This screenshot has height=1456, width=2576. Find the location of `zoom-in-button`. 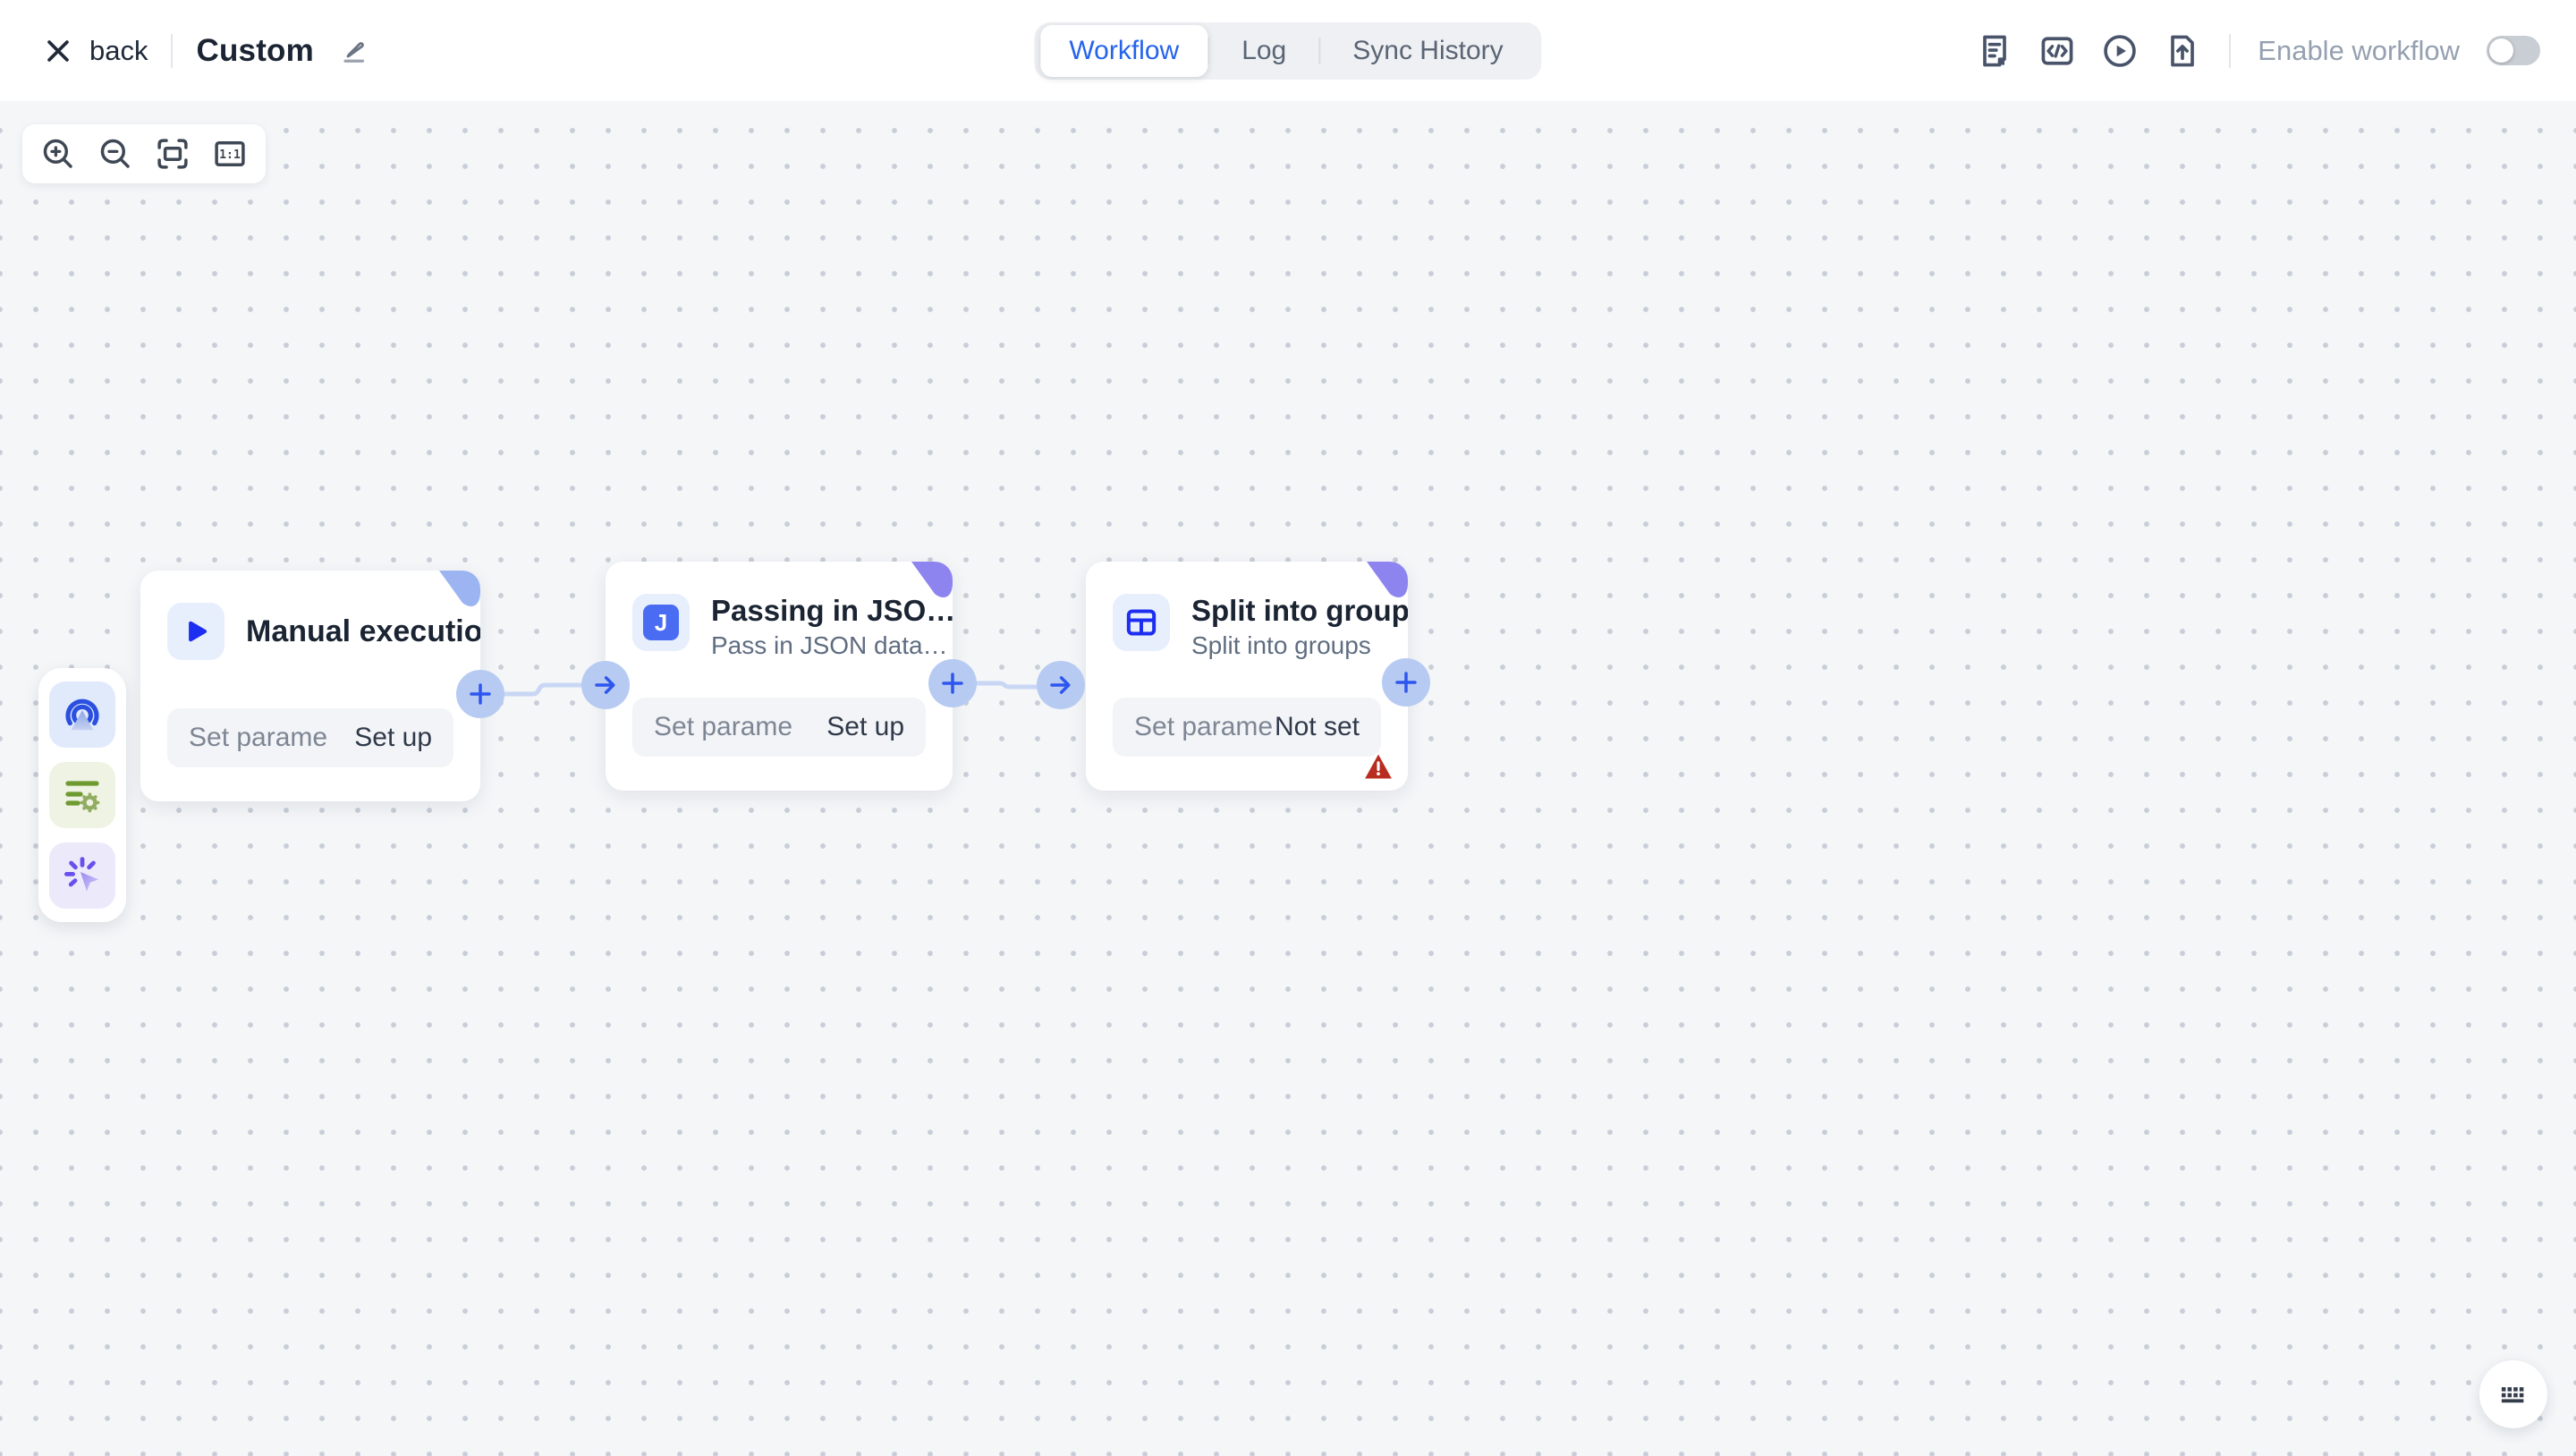

zoom-in-button is located at coordinates (58, 154).